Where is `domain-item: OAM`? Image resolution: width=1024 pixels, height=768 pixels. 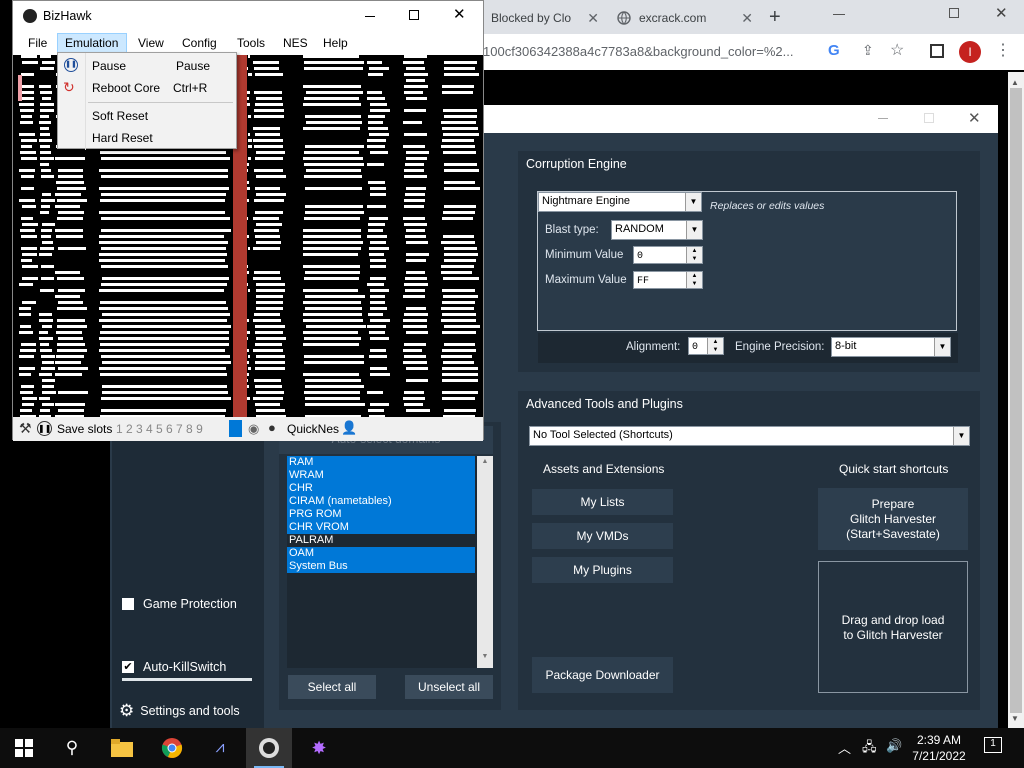 domain-item: OAM is located at coordinates (381, 553).